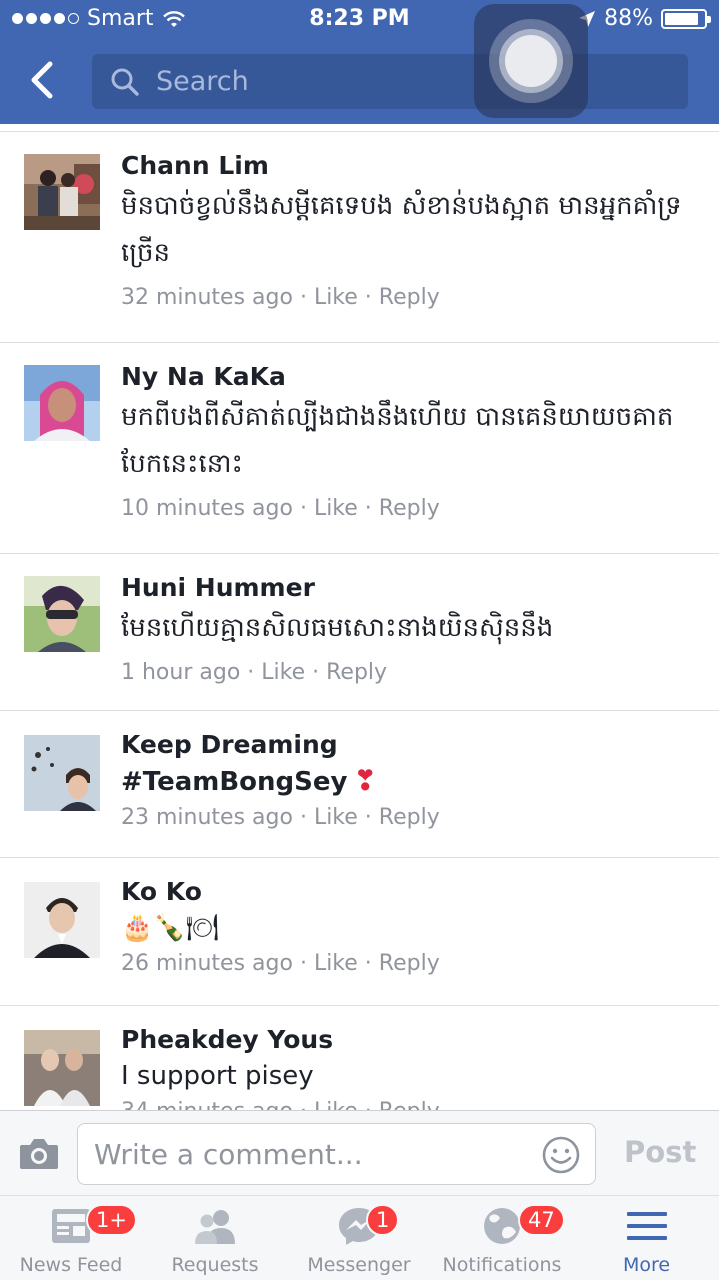 This screenshot has height=1280, width=719. What do you see at coordinates (71, 1265) in the screenshot?
I see `tab-label: News Feed` at bounding box center [71, 1265].